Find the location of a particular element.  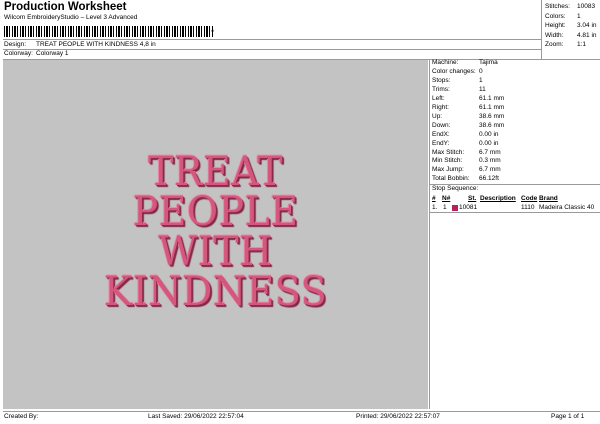

worksheet-title: Production Worksheet is located at coordinates (65, 7).